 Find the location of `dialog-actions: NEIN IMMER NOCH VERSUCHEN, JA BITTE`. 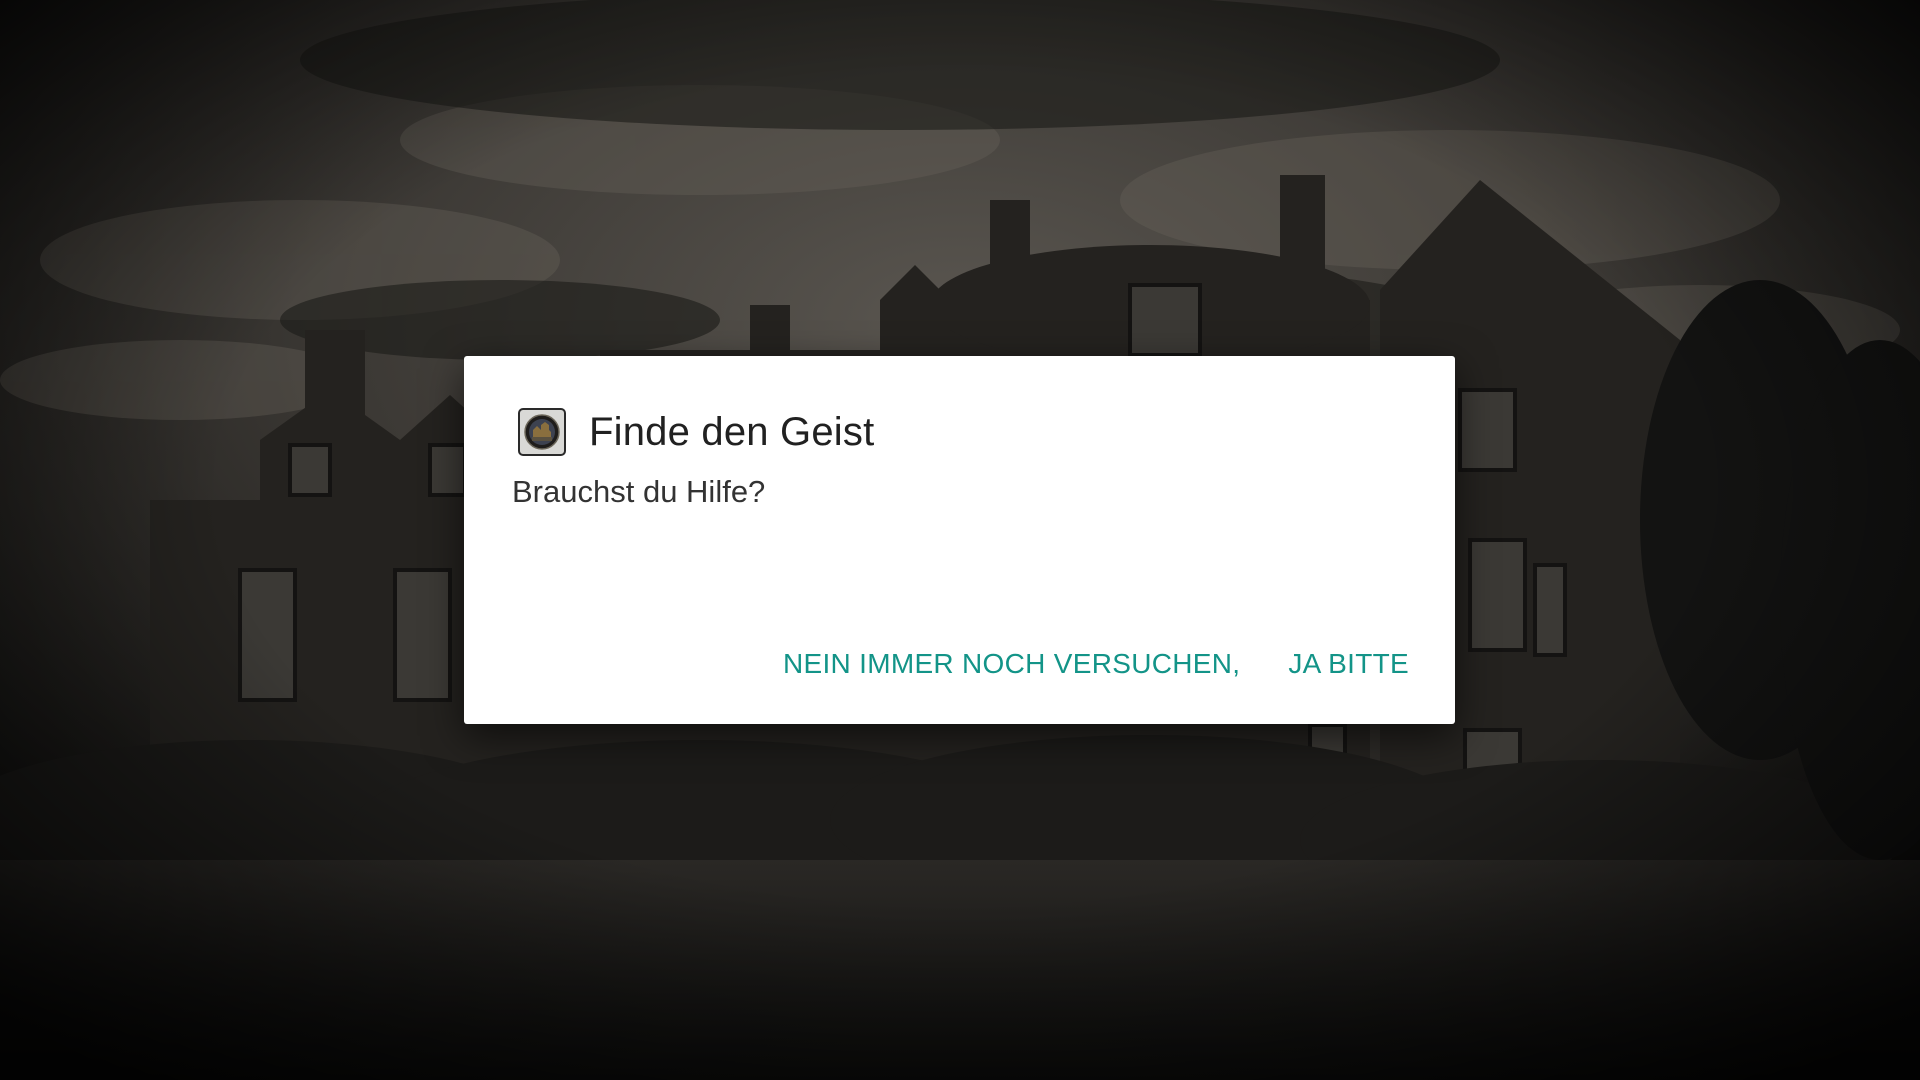

dialog-actions: NEIN IMMER NOCH VERSUCHEN, JA BITTE is located at coordinates (1072, 664).